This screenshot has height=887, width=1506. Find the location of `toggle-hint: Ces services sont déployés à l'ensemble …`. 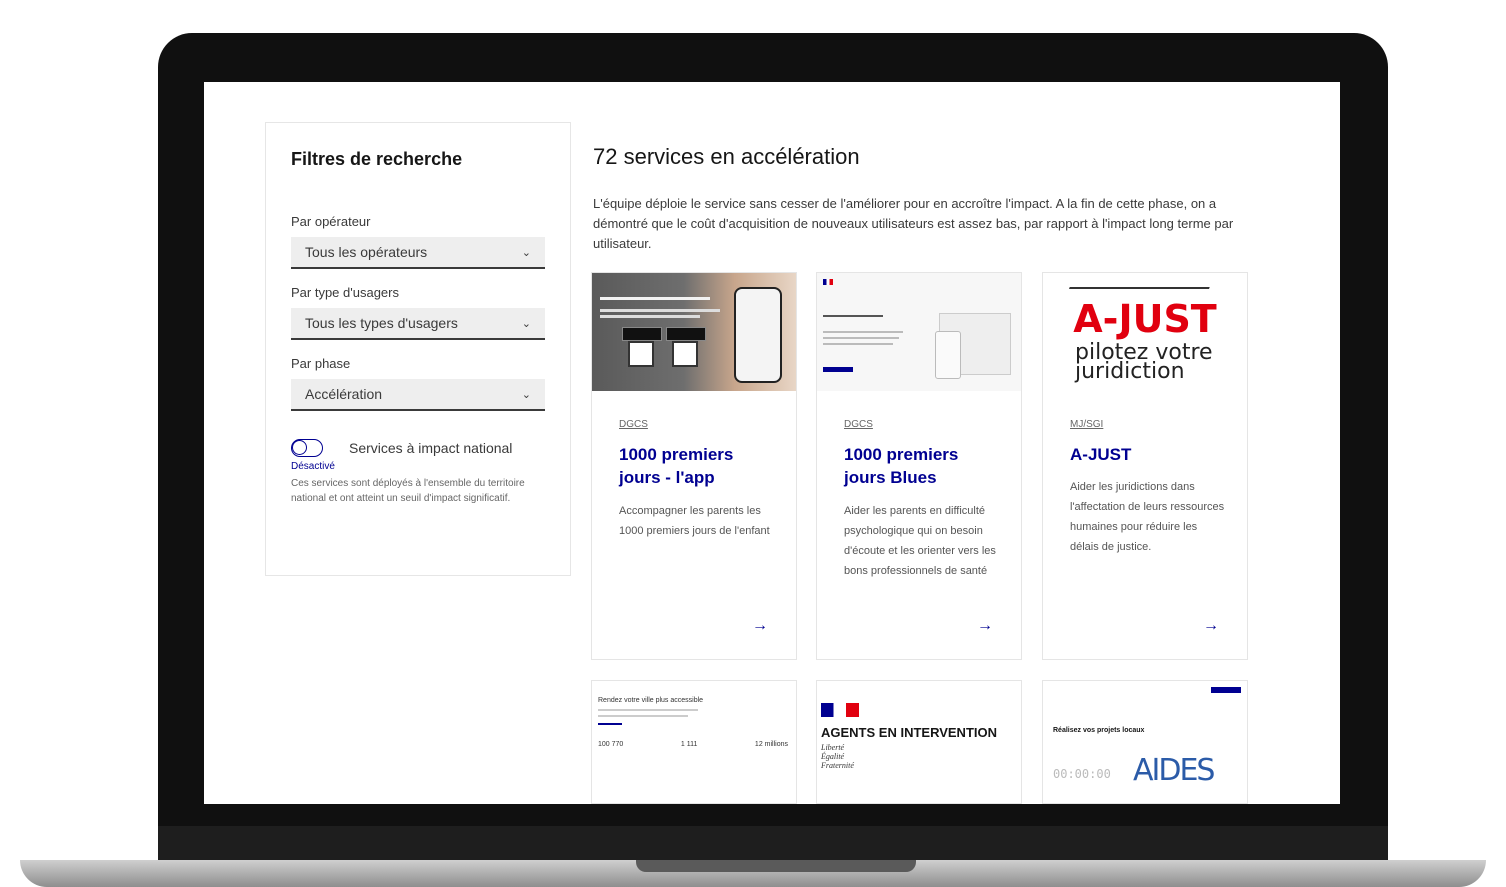

toggle-hint: Ces services sont déployés à l'ensemble … is located at coordinates (408, 491).